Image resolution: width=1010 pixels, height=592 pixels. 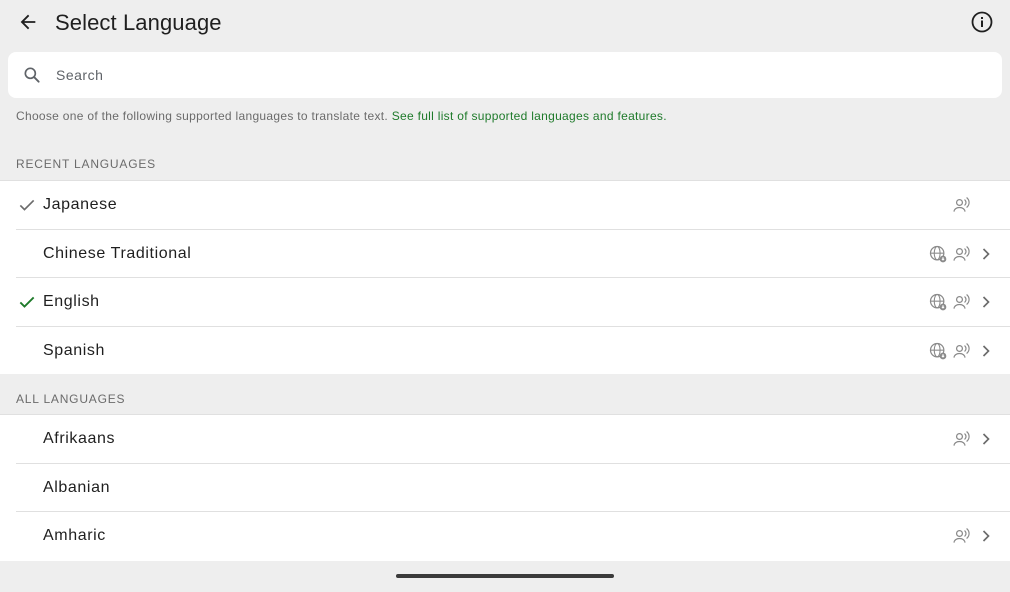 What do you see at coordinates (513, 205) in the screenshot?
I see `language-row-japanese: Japanese` at bounding box center [513, 205].